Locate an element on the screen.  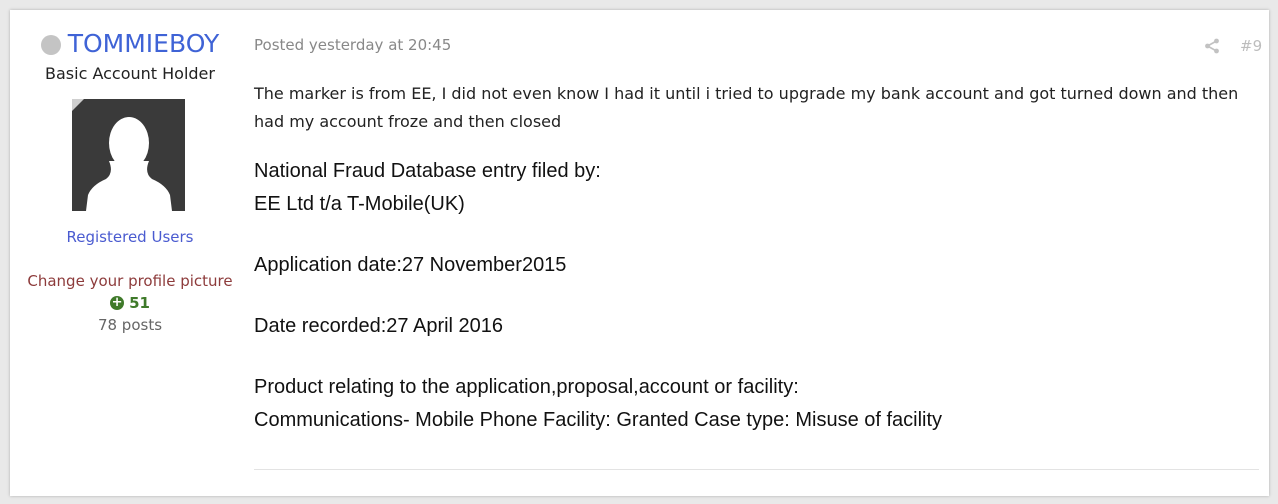
avatar is located at coordinates (128, 155).